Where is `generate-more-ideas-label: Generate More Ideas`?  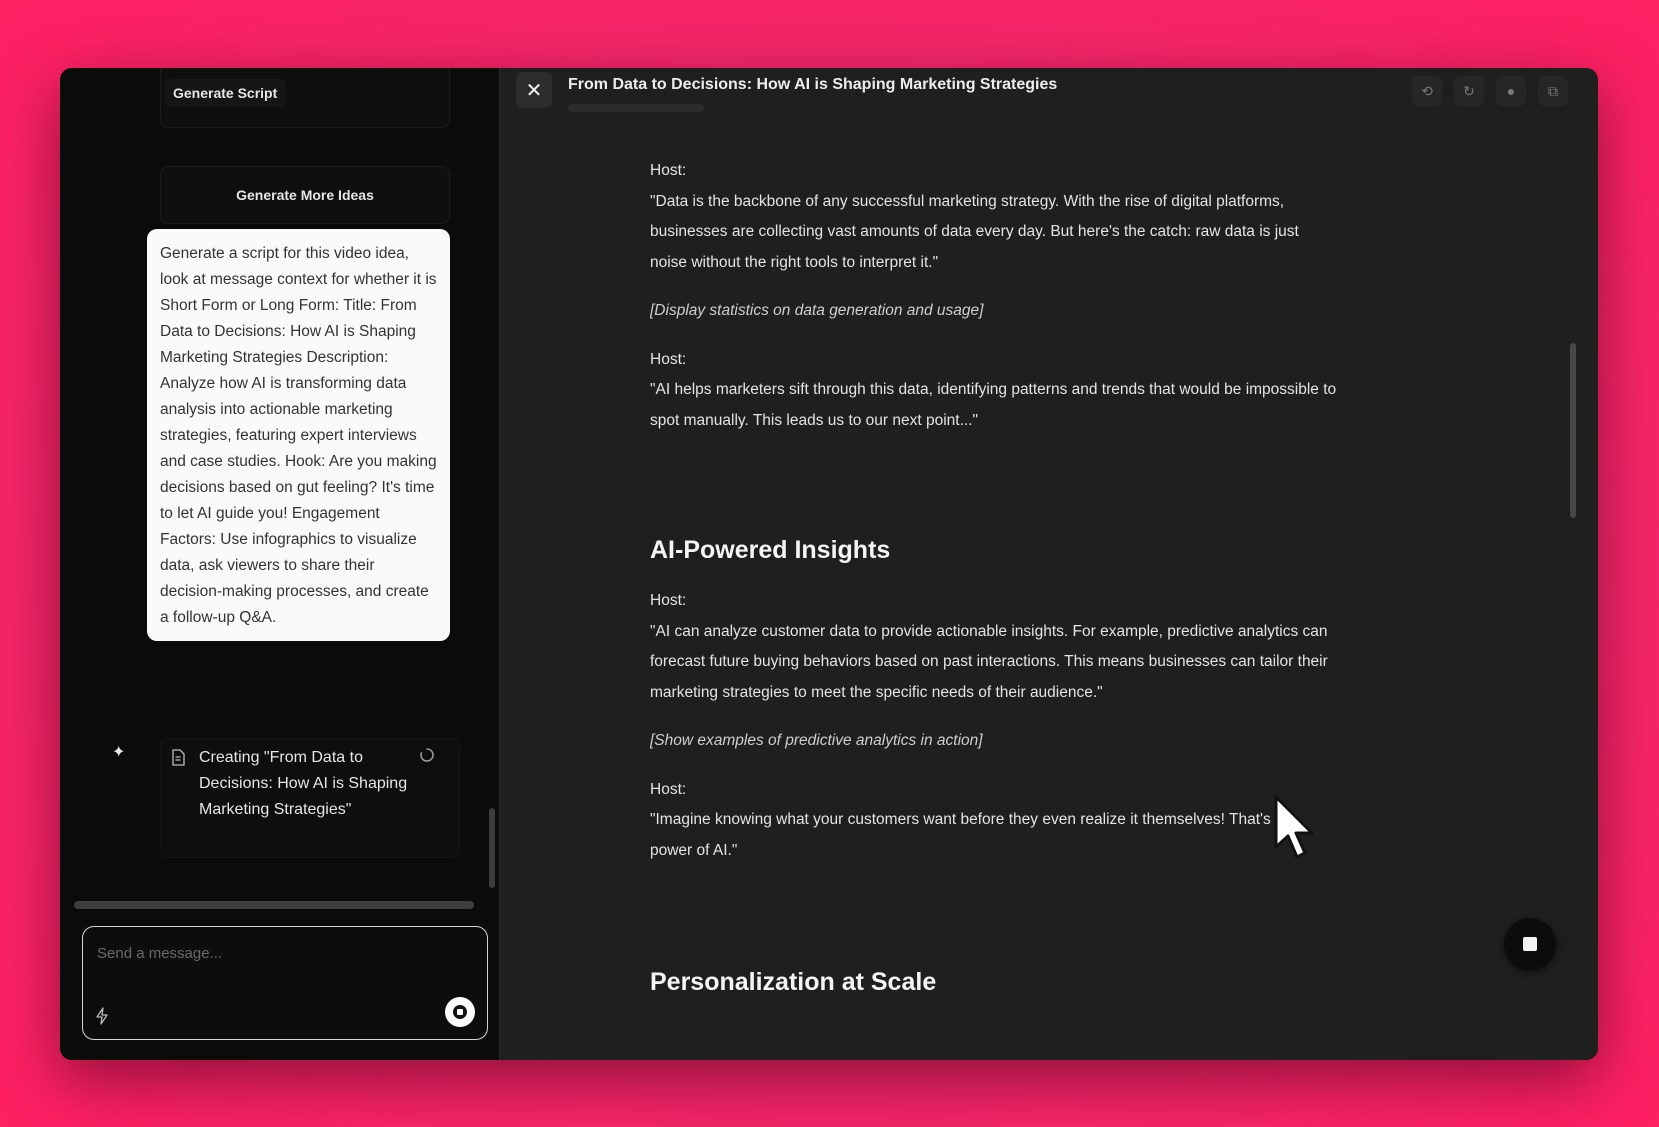
generate-more-ideas-label: Generate More Ideas is located at coordinates (305, 195).